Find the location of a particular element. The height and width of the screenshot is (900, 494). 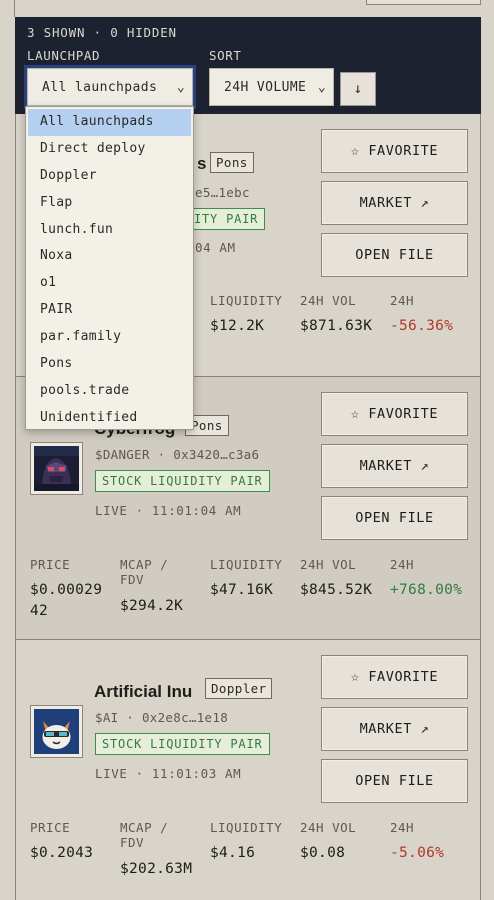

launchpad-option: Unidentified is located at coordinates (109, 418).